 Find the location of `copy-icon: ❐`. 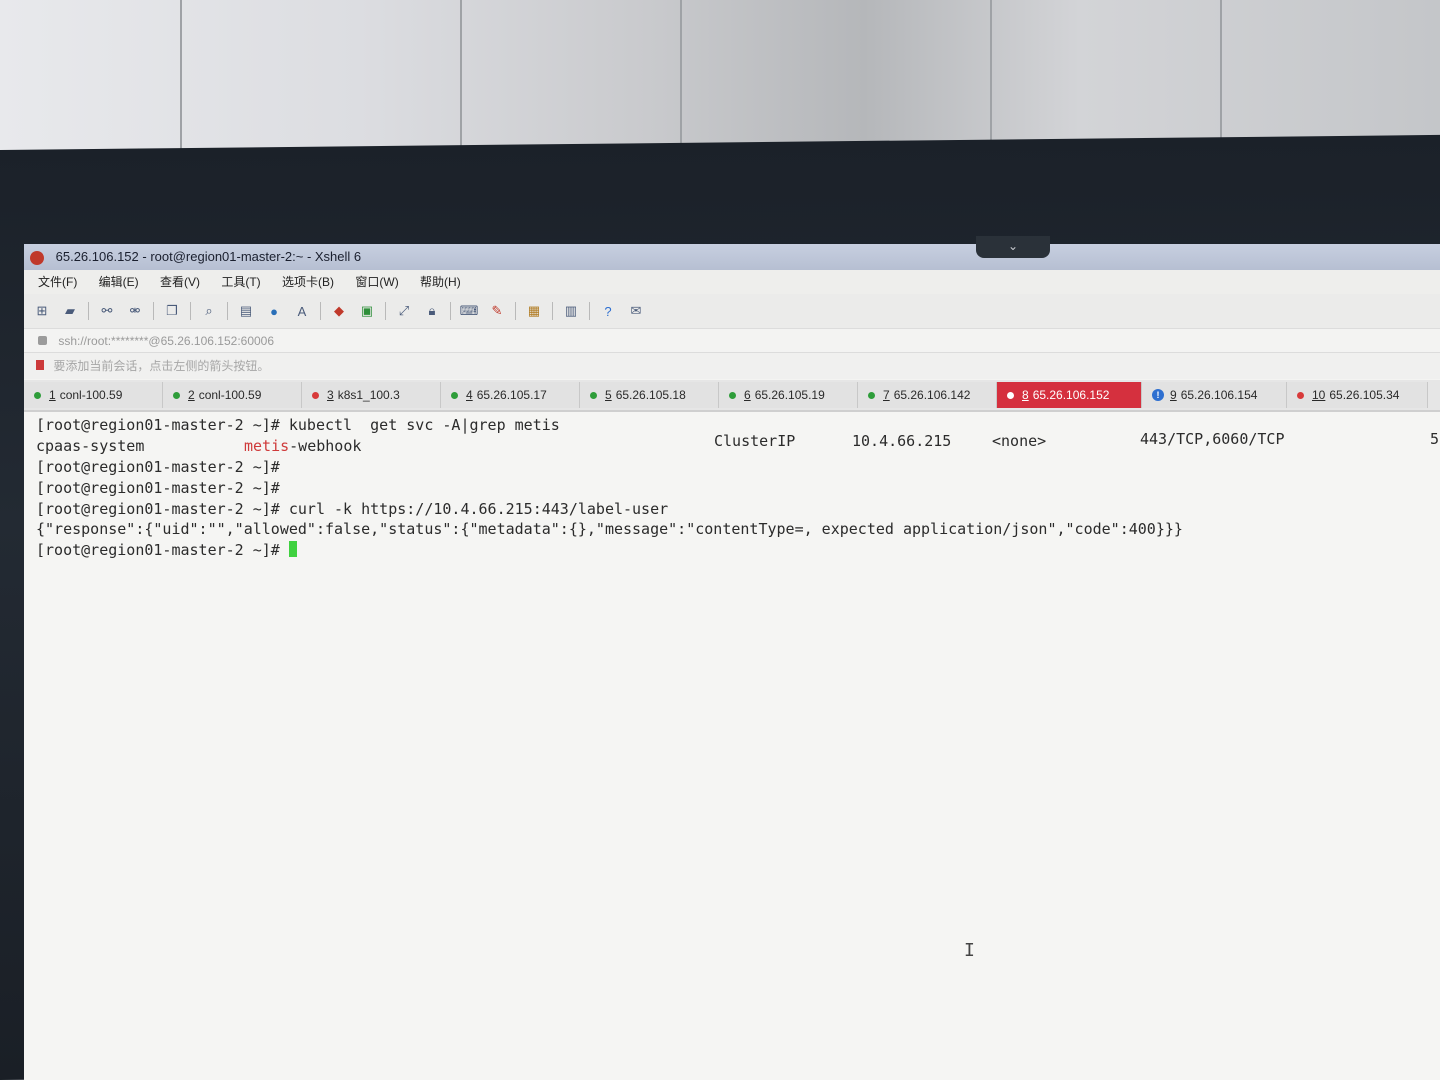

copy-icon: ❐ is located at coordinates (172, 311).